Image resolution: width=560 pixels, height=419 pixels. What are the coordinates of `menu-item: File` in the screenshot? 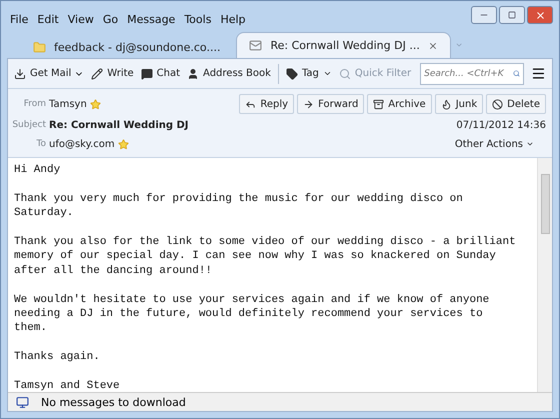 It's located at (19, 19).